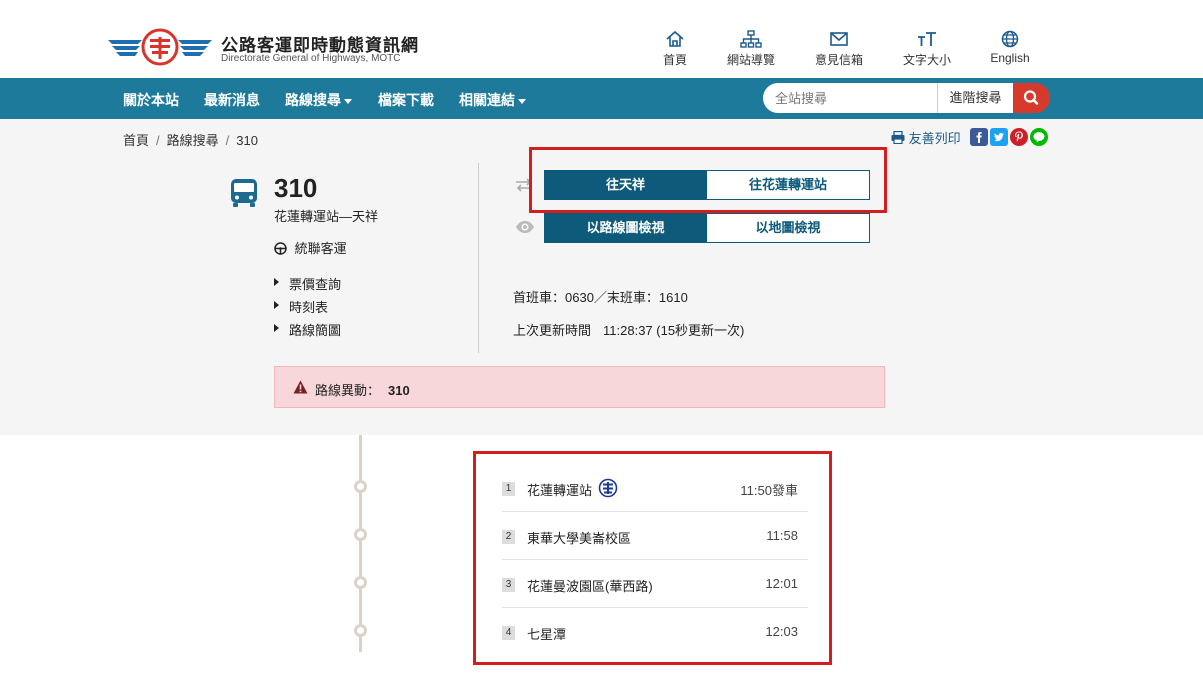  Describe the element at coordinates (552, 330) in the screenshot. I see `last-update-label: 上次更新時間` at that location.